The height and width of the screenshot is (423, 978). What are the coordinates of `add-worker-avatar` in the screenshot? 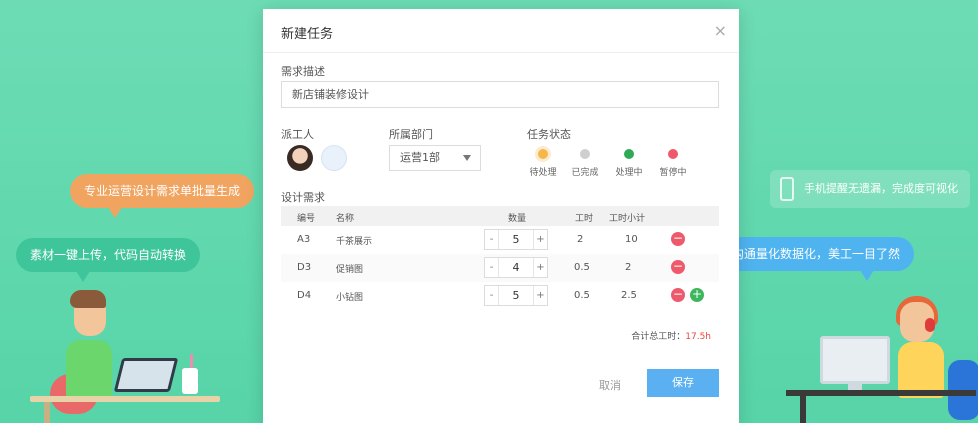 It's located at (334, 158).